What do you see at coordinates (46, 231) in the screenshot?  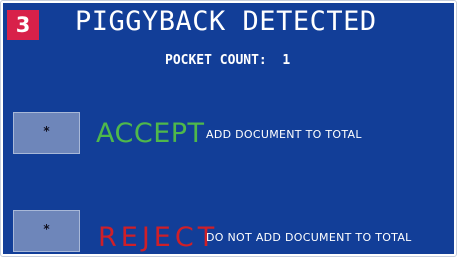 I see `reject-button: *` at bounding box center [46, 231].